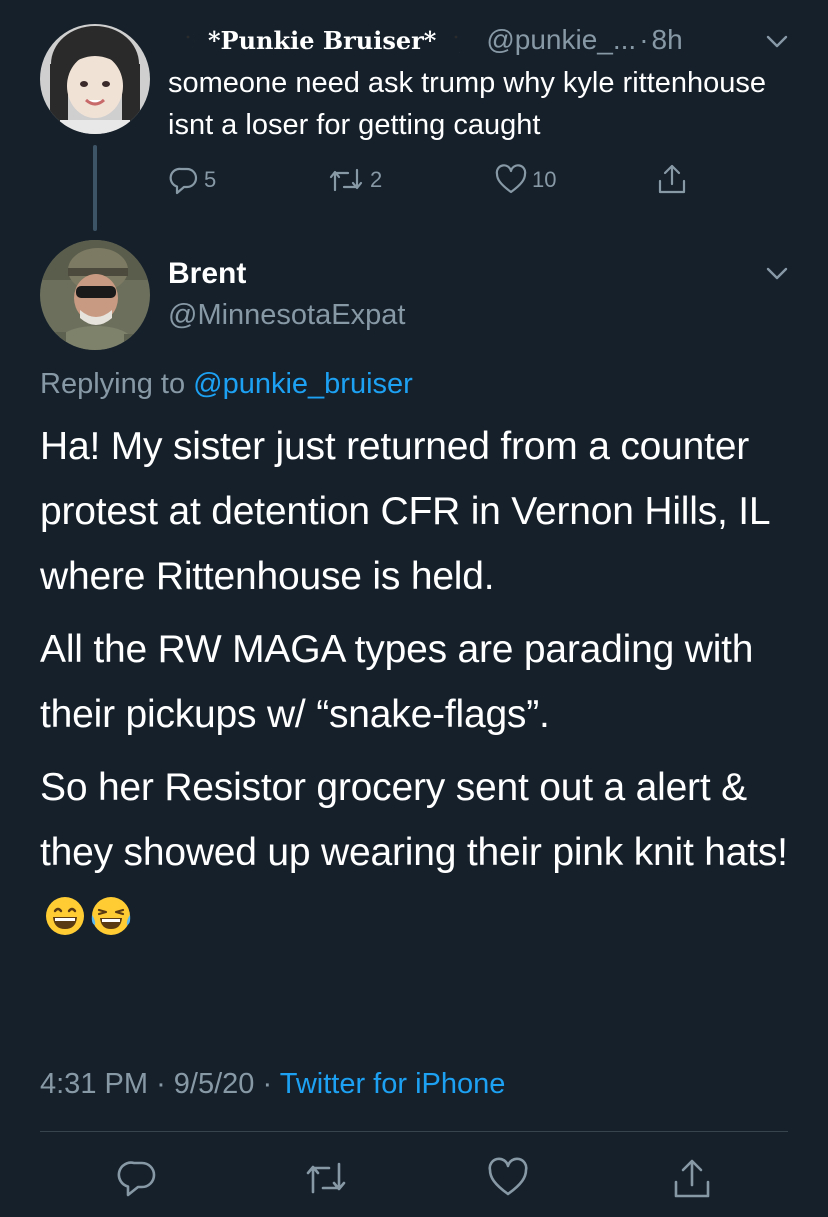  Describe the element at coordinates (376, 179) in the screenshot. I see `parent-retweet-count: 2` at that location.